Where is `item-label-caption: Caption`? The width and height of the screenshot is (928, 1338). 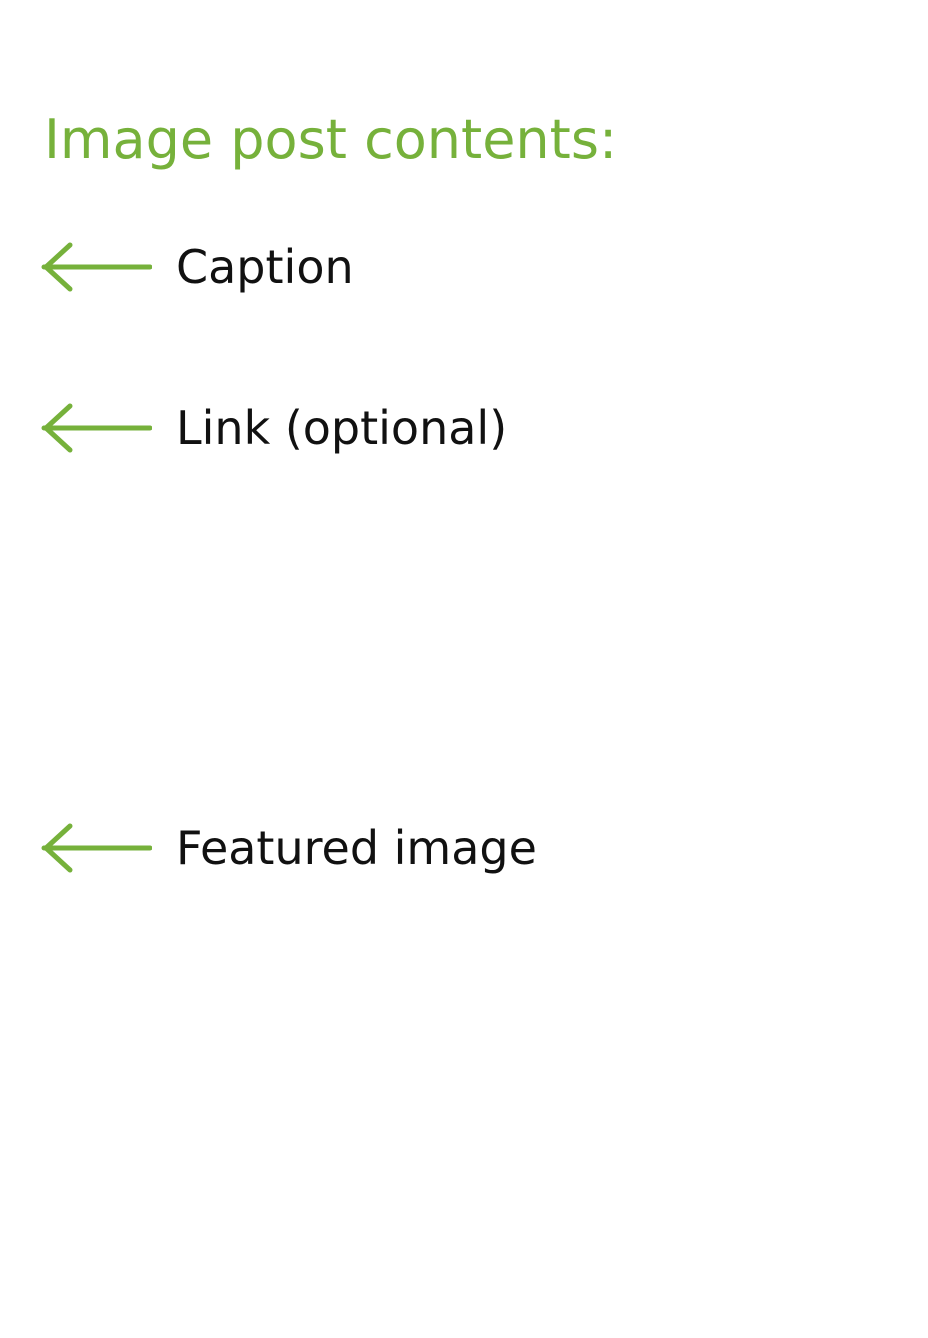
item-label-caption: Caption is located at coordinates (265, 267).